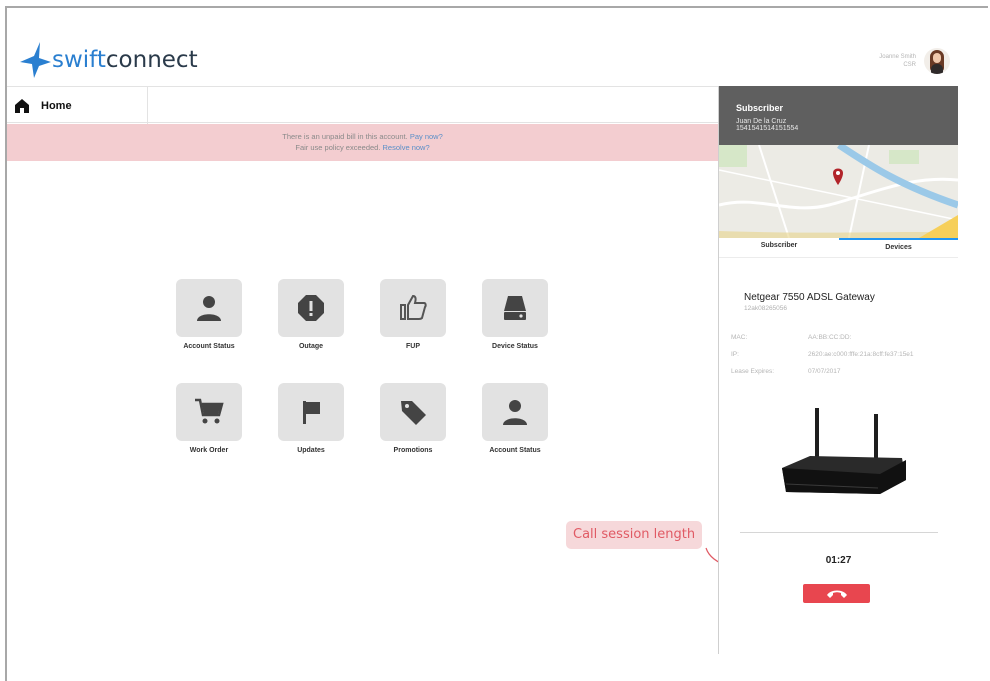 Image resolution: width=990 pixels, height=681 pixels. What do you see at coordinates (413, 307) in the screenshot?
I see `thumbs-up-icon` at bounding box center [413, 307].